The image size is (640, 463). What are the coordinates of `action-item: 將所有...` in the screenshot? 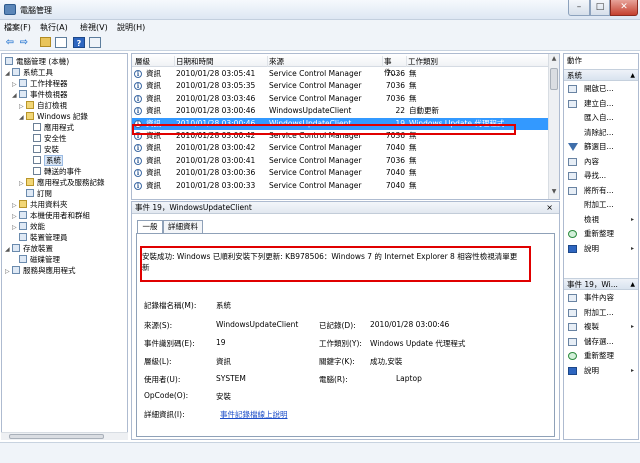 It's located at (601, 191).